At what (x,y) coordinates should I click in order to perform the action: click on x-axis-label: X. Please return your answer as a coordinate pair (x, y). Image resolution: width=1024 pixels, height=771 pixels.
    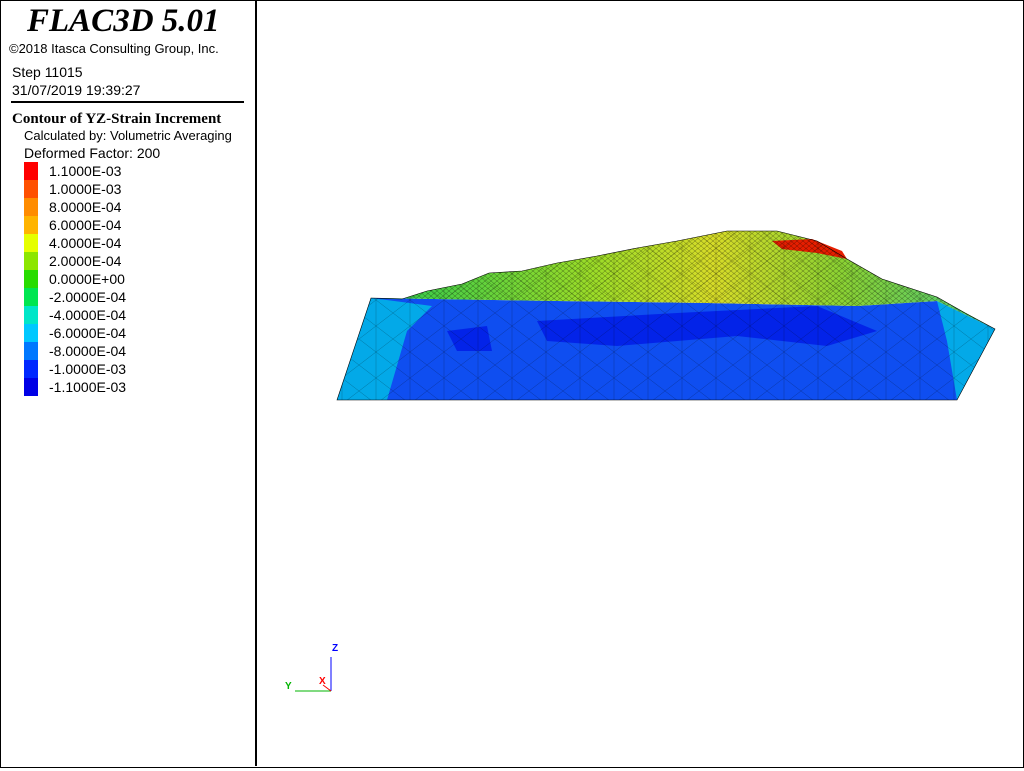
    Looking at the image, I should click on (322, 681).